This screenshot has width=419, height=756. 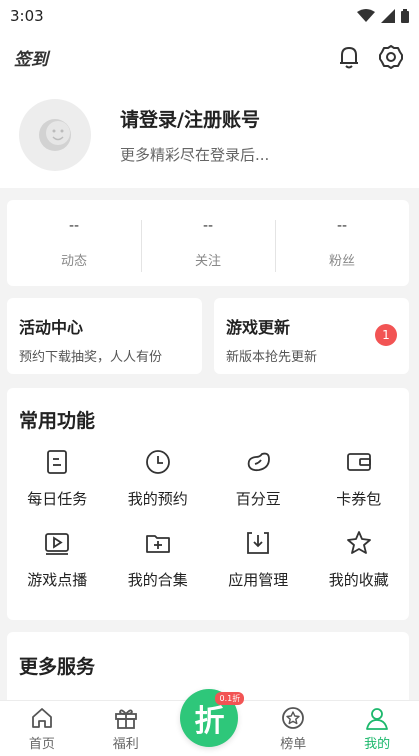 I want to click on tab-mine: 我的, so click(x=377, y=728).